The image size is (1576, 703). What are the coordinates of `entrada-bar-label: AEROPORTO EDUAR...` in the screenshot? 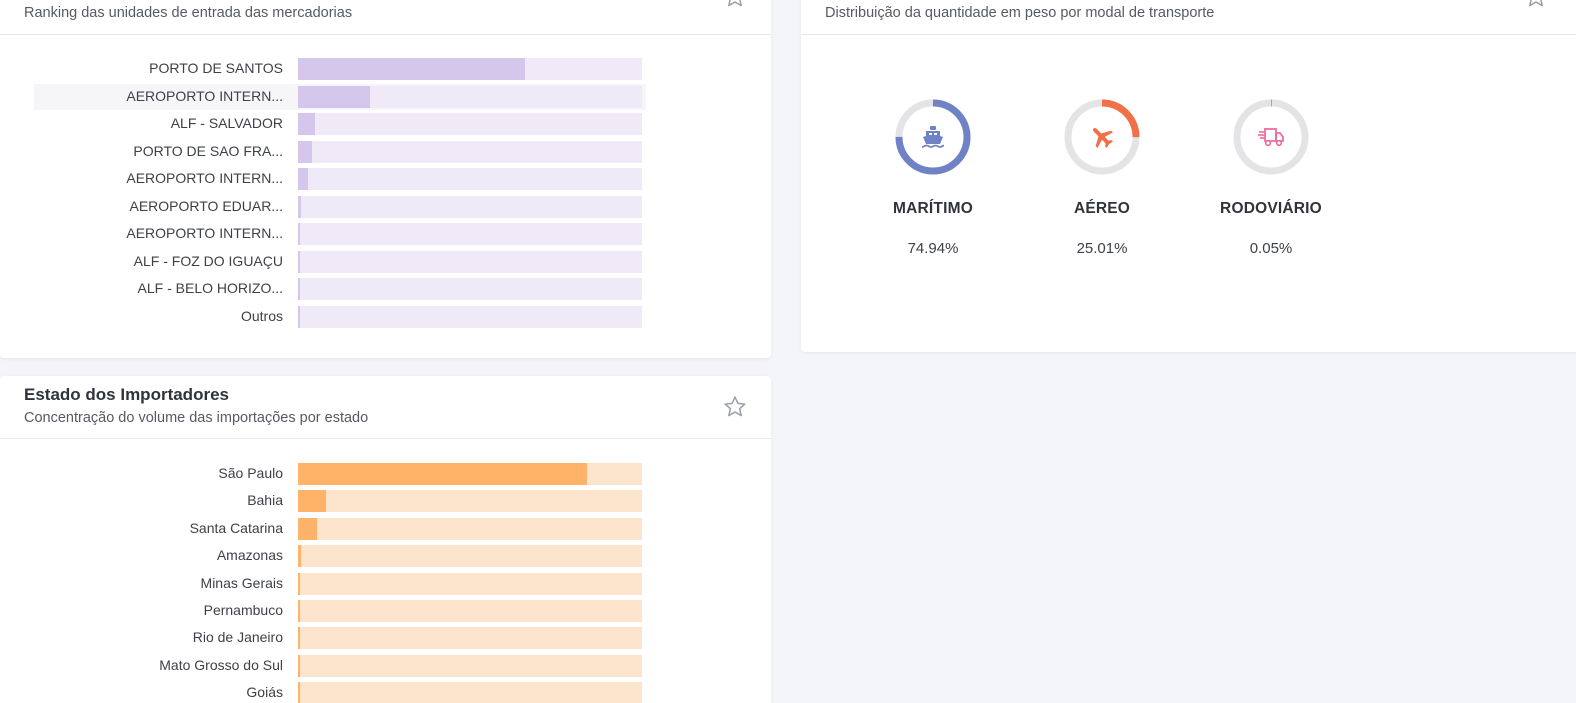 It's located at (206, 205).